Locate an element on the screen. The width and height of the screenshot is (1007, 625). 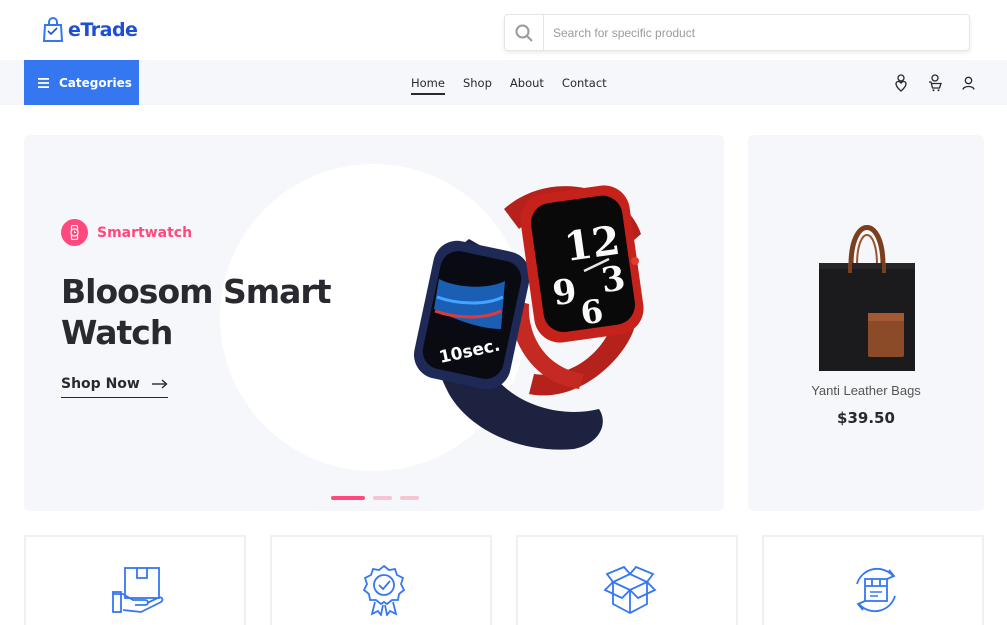
categories-button: Categories is located at coordinates (81, 82).